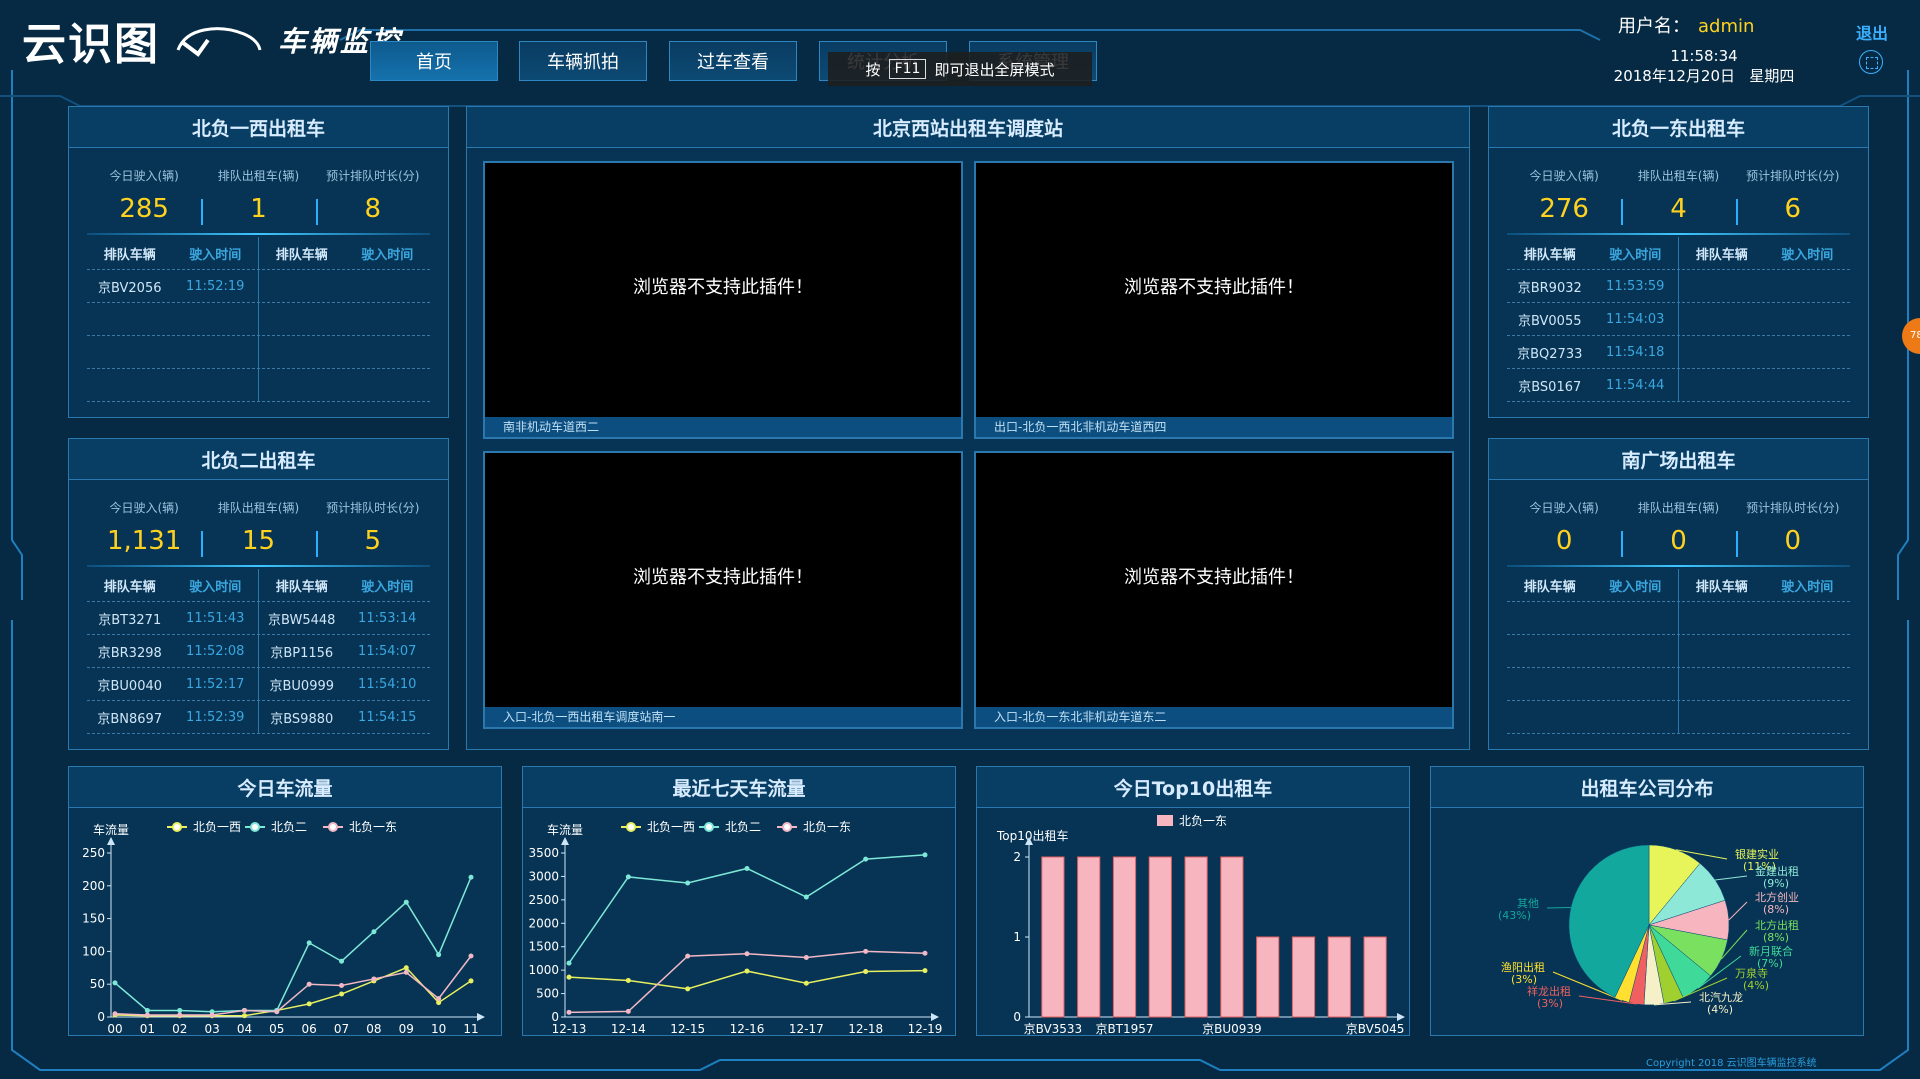  I want to click on x-tick-label: 12-17, so click(806, 1028).